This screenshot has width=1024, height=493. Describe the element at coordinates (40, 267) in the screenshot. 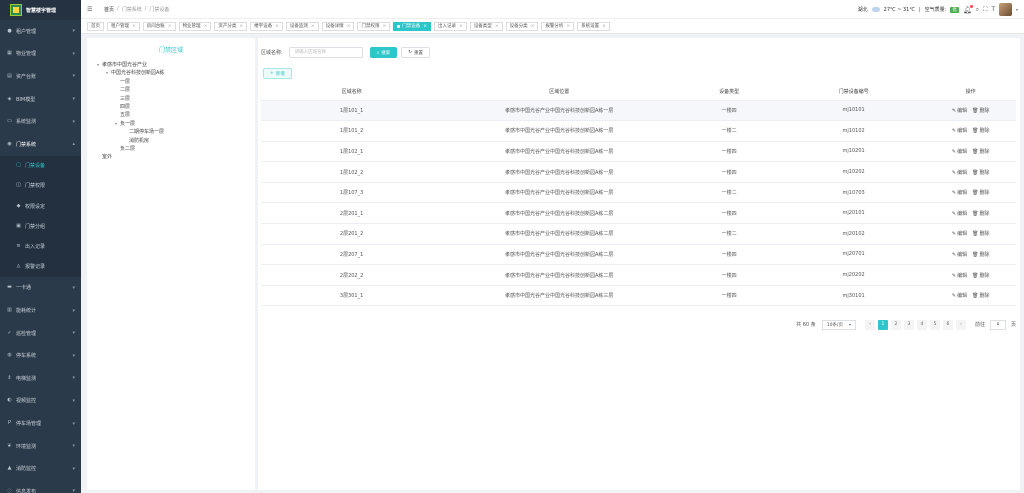

I see `submenu-item-5: ◬ 报警记录` at that location.